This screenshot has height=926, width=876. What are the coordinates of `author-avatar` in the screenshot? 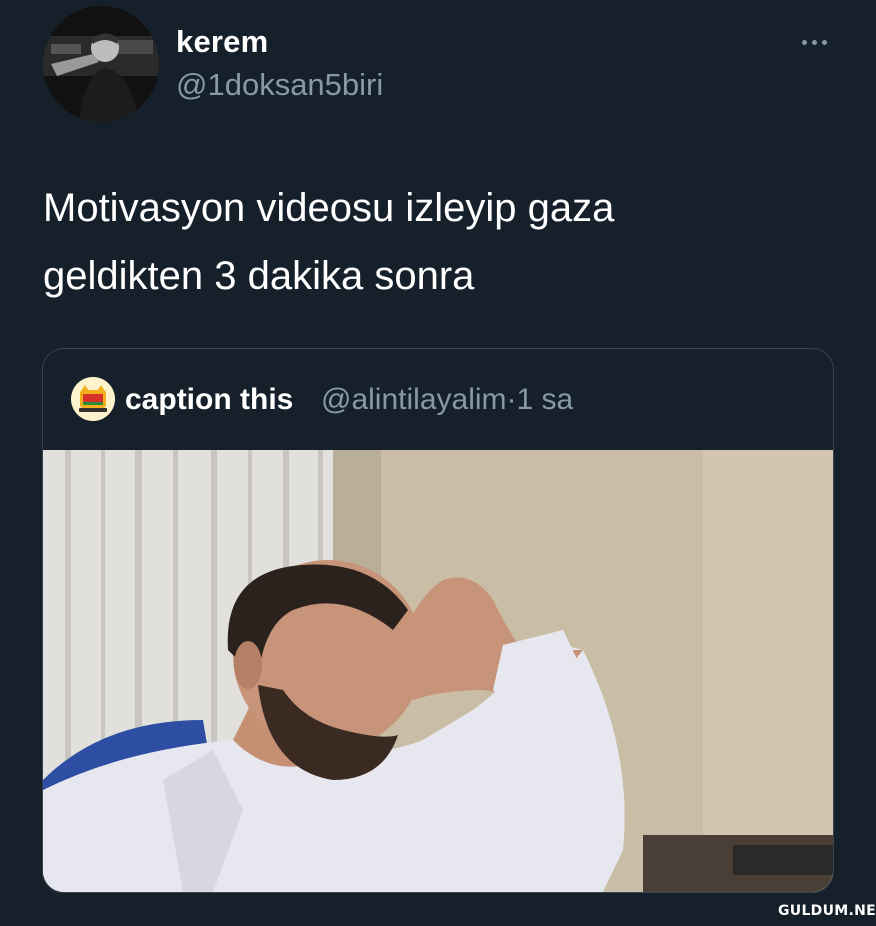 It's located at (101, 64).